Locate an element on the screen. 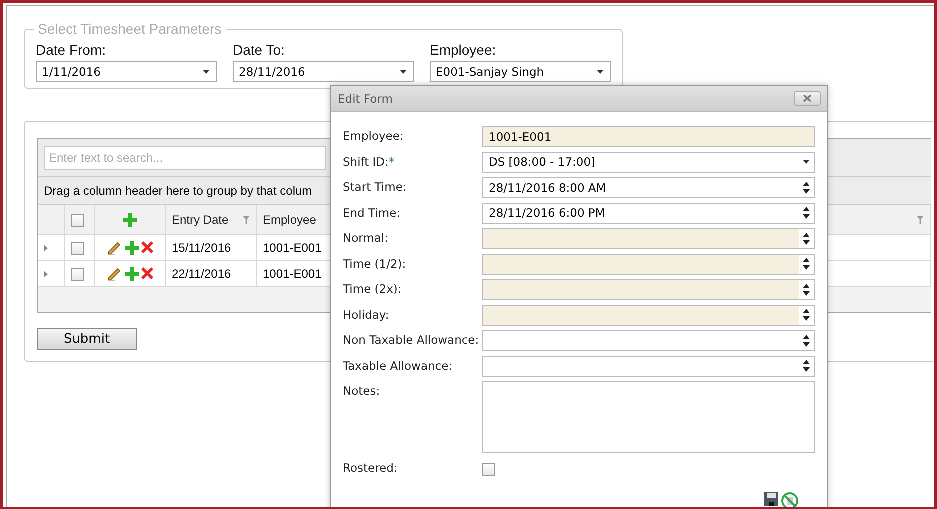 Image resolution: width=937 pixels, height=509 pixels. field-label: Start Time: is located at coordinates (375, 187).